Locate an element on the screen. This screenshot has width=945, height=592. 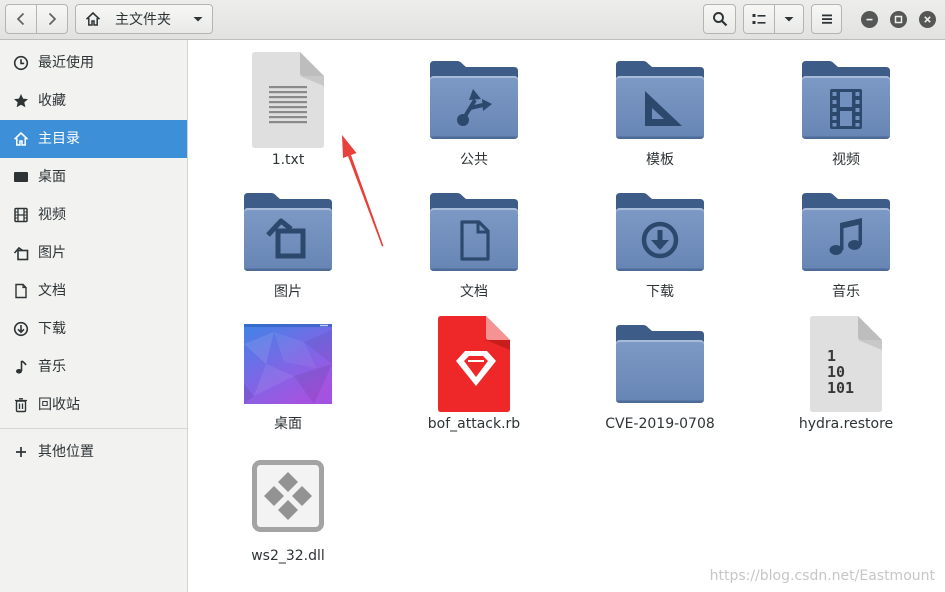
text-file-icon is located at coordinates (288, 100).